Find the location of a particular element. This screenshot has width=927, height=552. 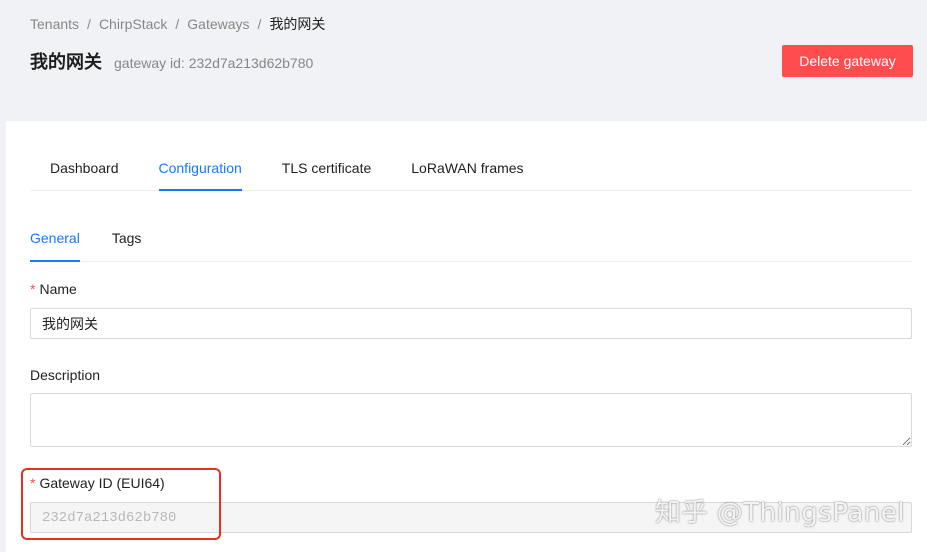

breadcrumb-tenants: Tenants is located at coordinates (54, 24).